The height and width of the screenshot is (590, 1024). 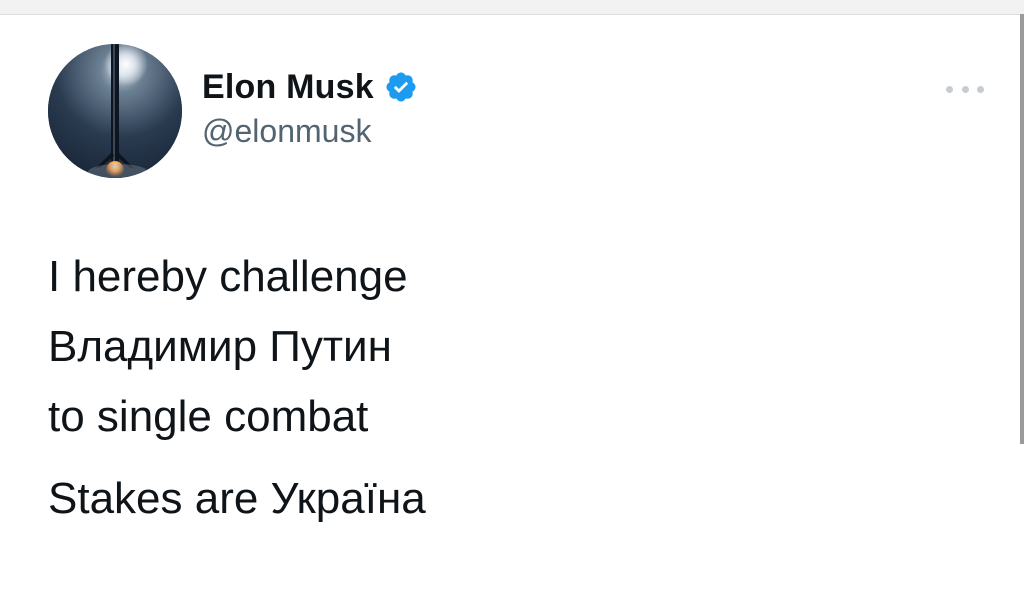 I want to click on more-horizontal-icon, so click(x=965, y=89).